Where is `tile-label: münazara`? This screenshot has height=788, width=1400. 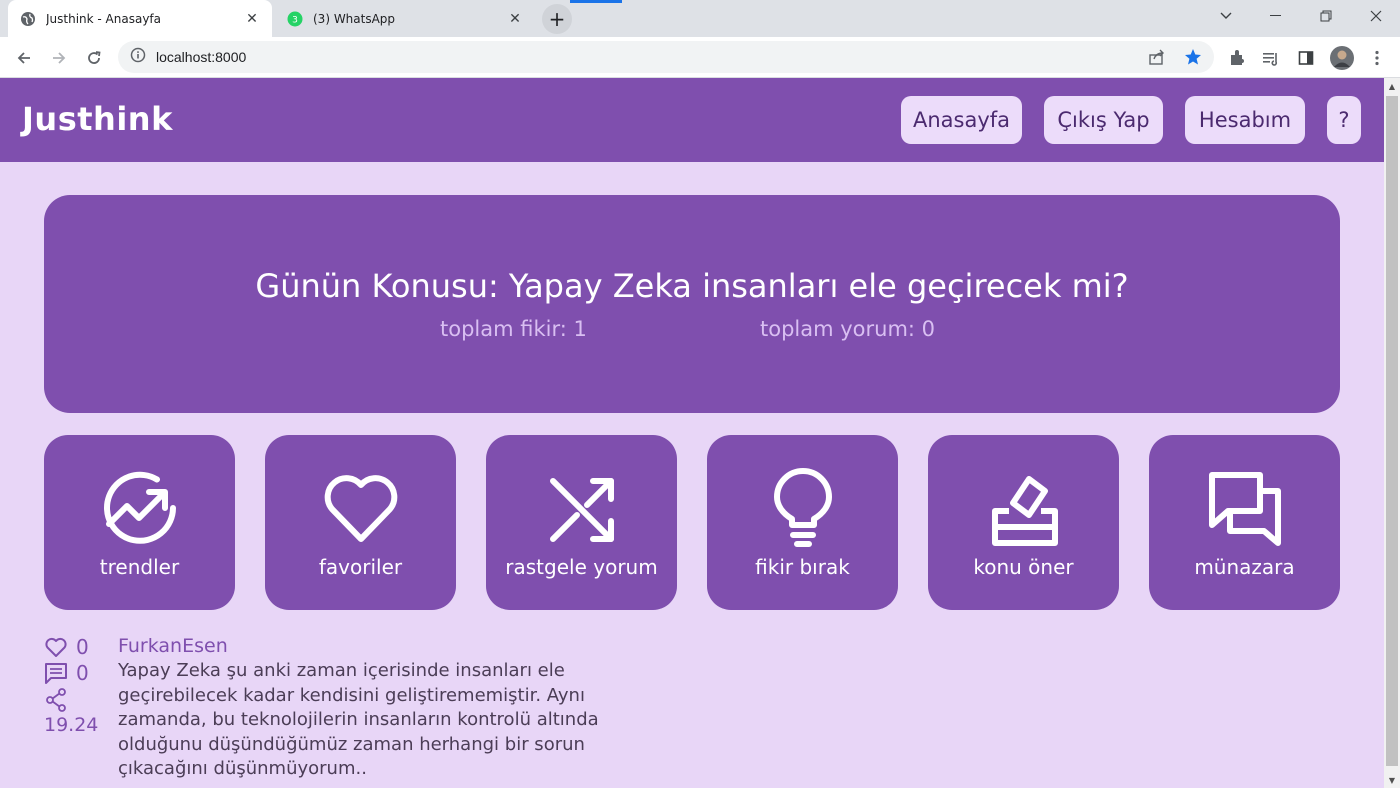 tile-label: münazara is located at coordinates (1244, 567).